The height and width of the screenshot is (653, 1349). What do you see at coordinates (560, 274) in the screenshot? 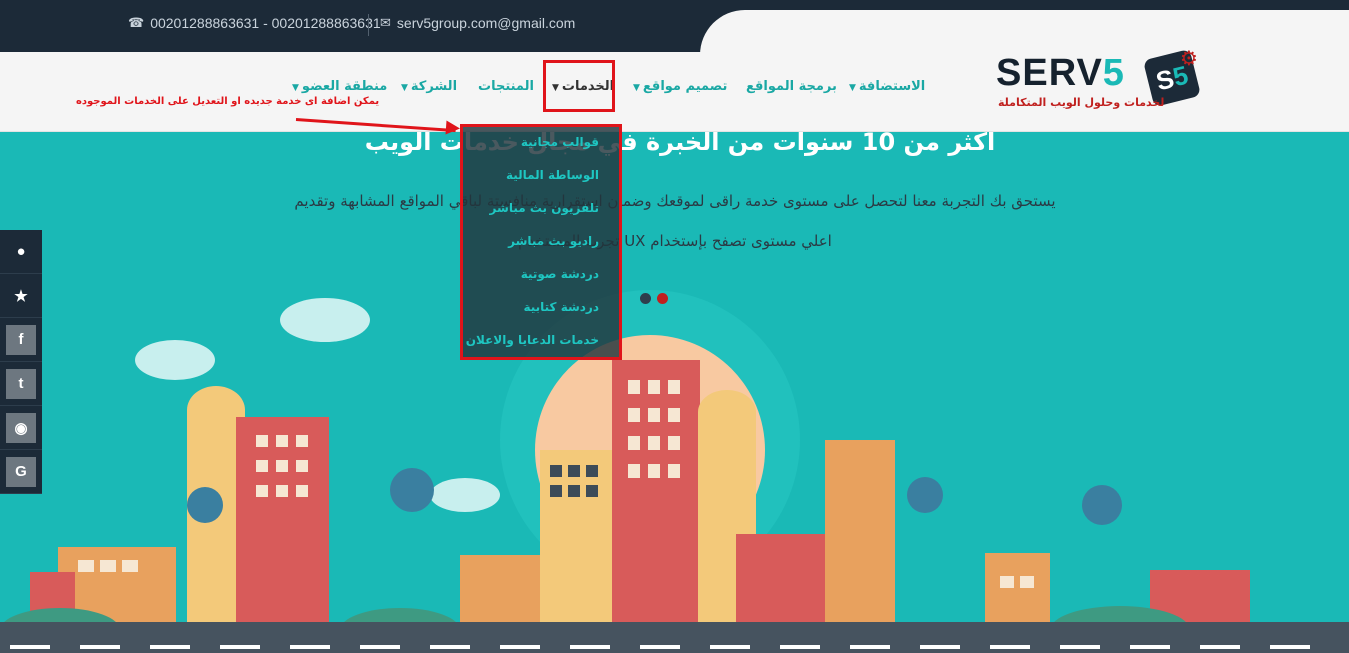
I see `dropdown-item: دردشة صوتية` at bounding box center [560, 274].